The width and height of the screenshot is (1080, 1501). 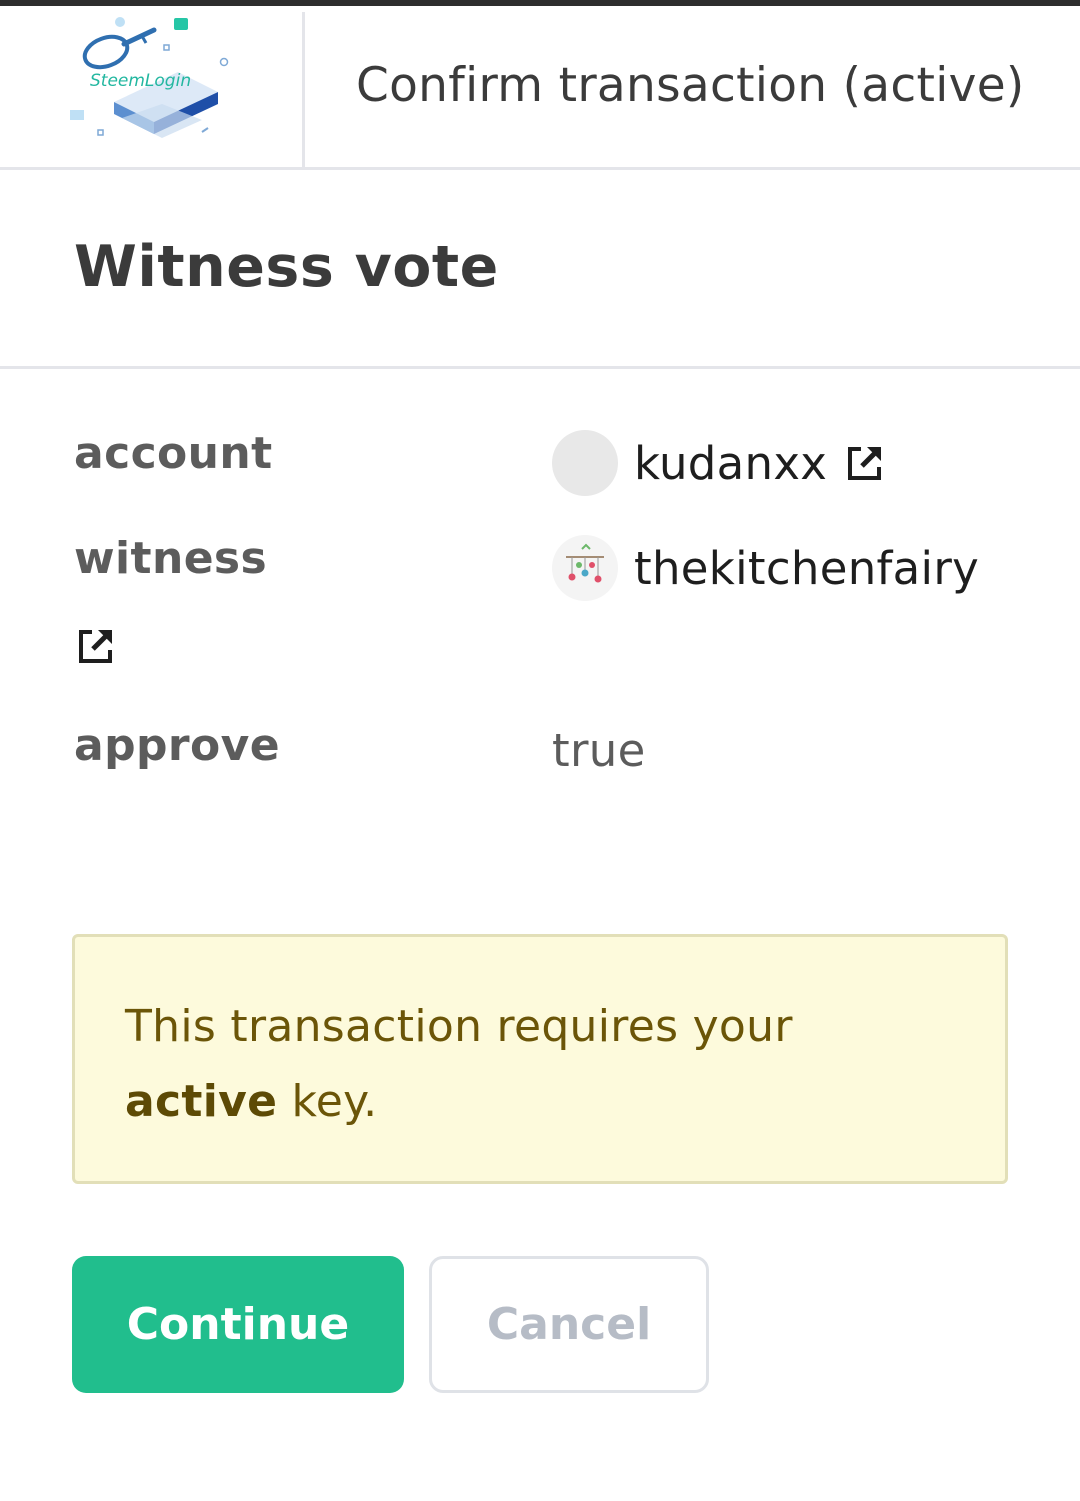 What do you see at coordinates (140, 81) in the screenshot?
I see `svg-text: SteemLogin` at bounding box center [140, 81].